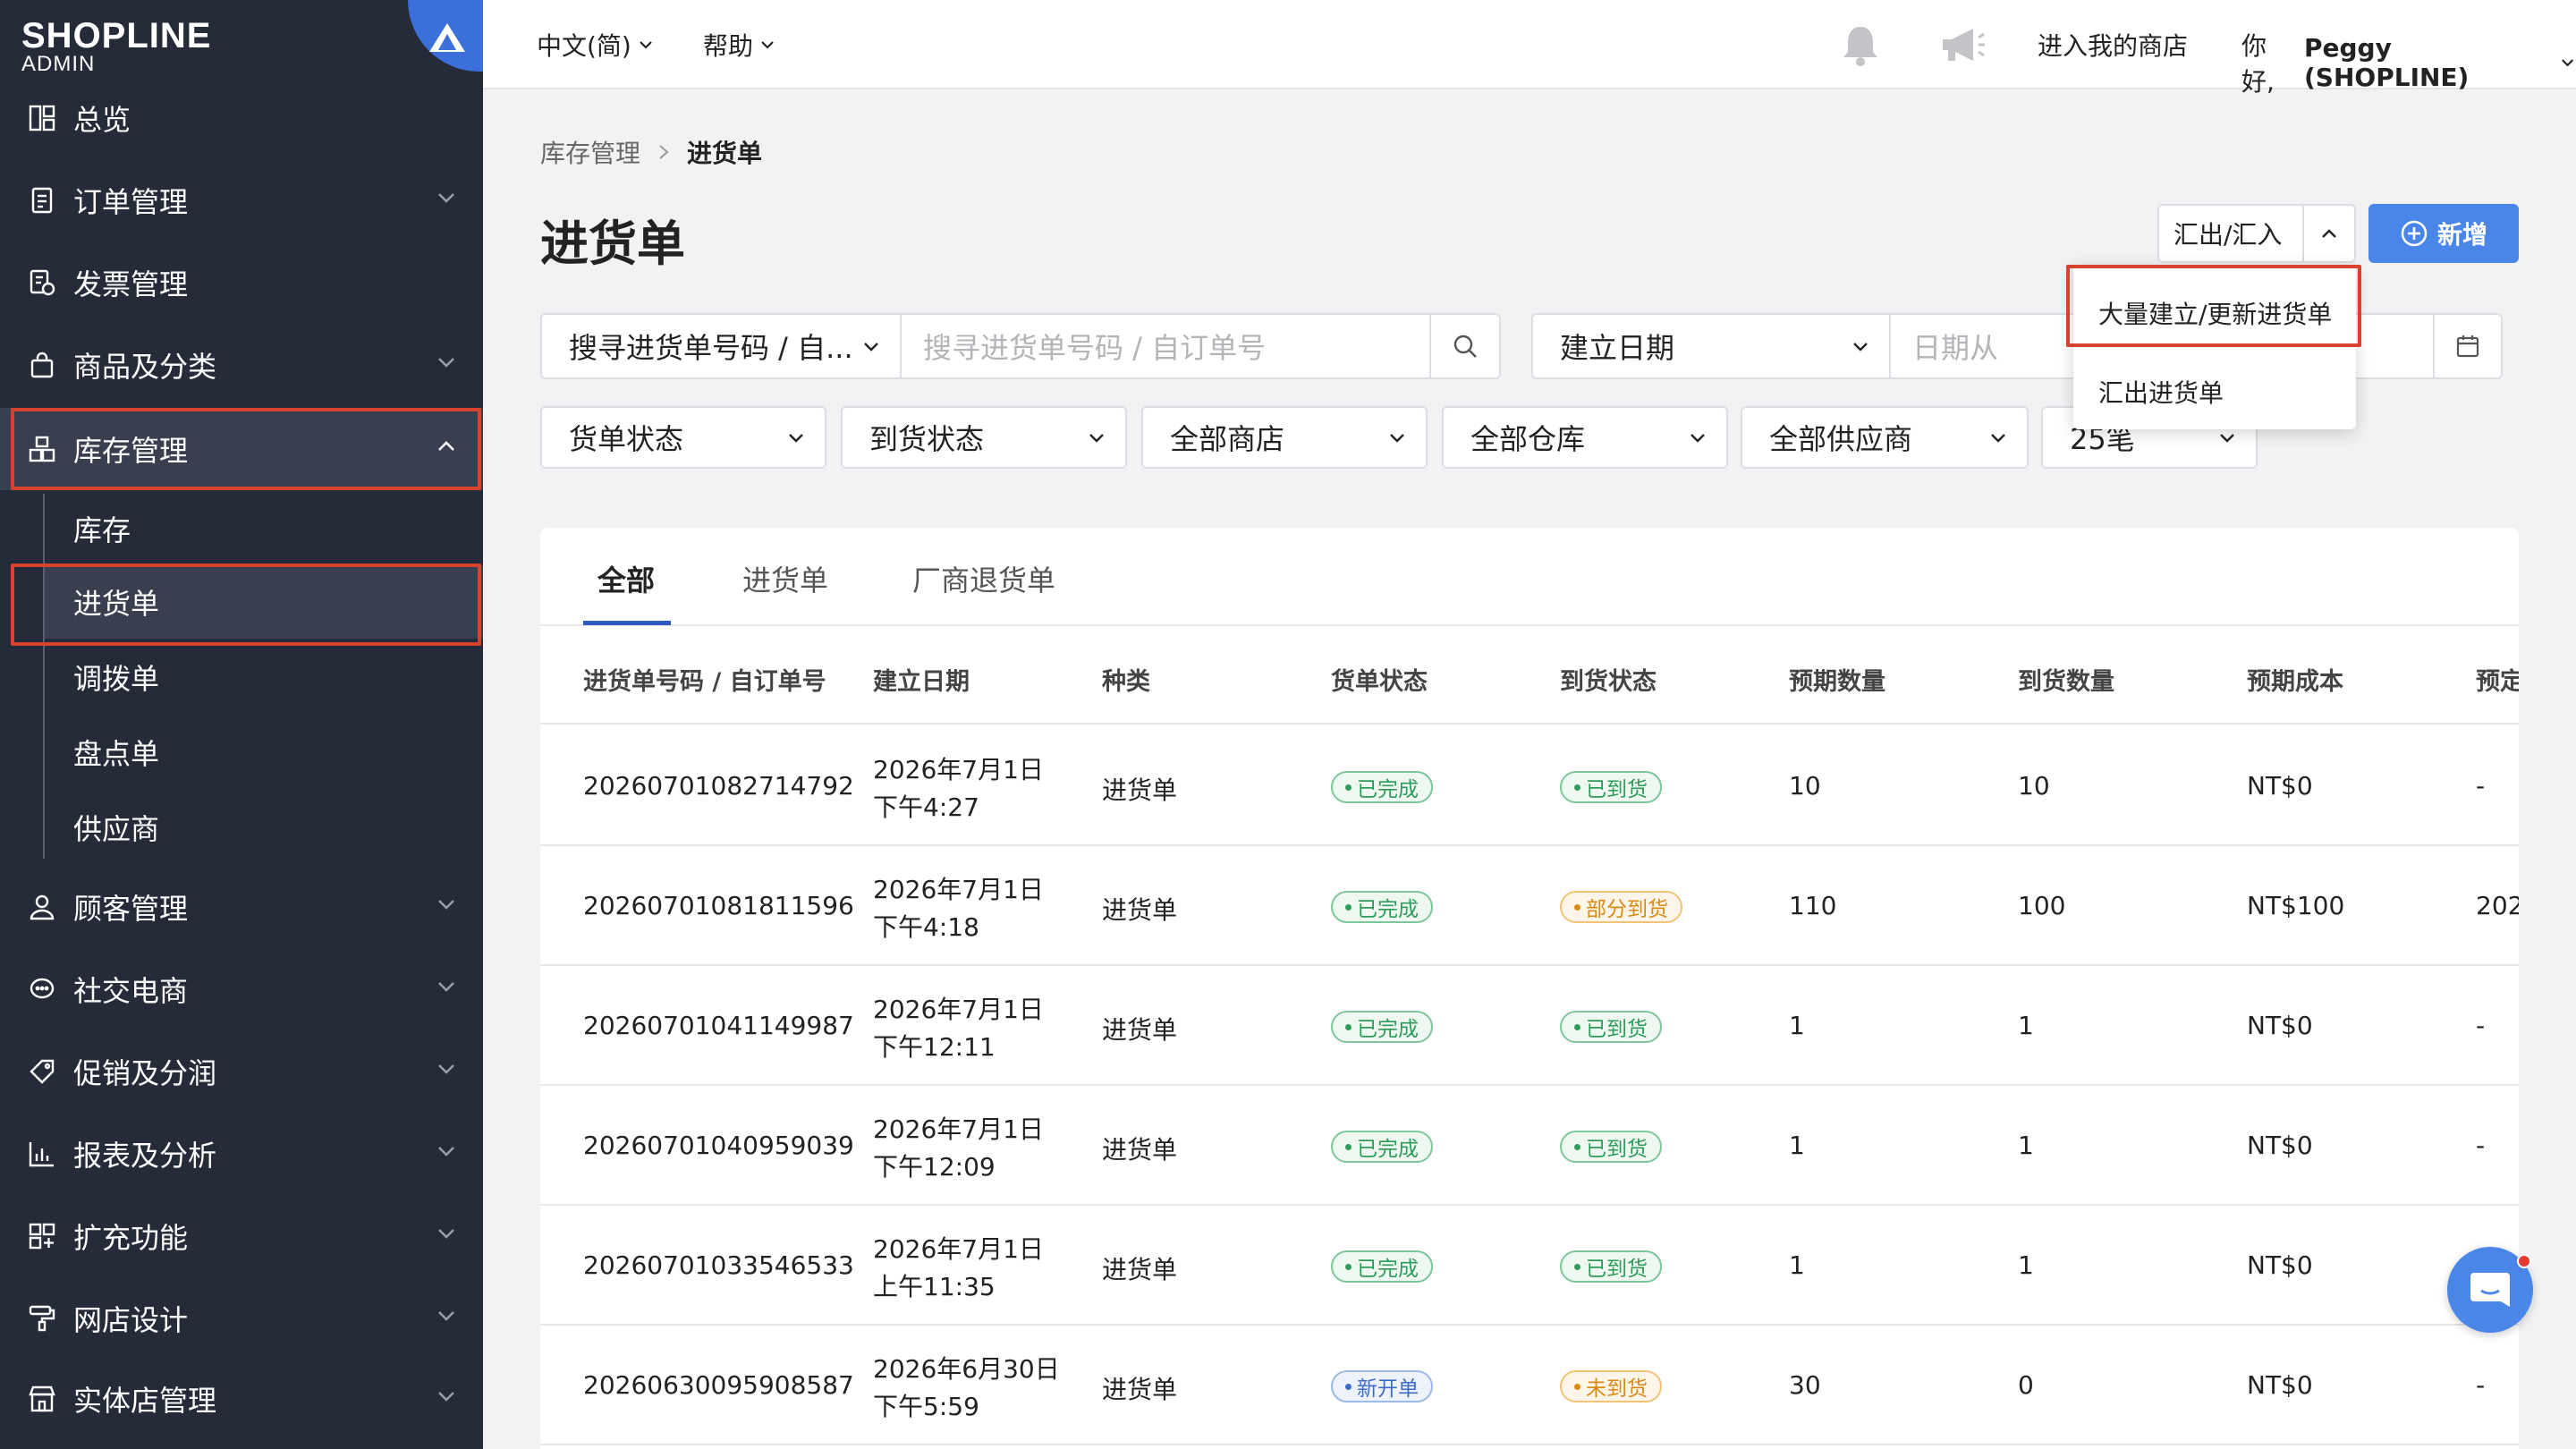 This screenshot has width=2576, height=1449. I want to click on time: 下午5:59, so click(926, 1406).